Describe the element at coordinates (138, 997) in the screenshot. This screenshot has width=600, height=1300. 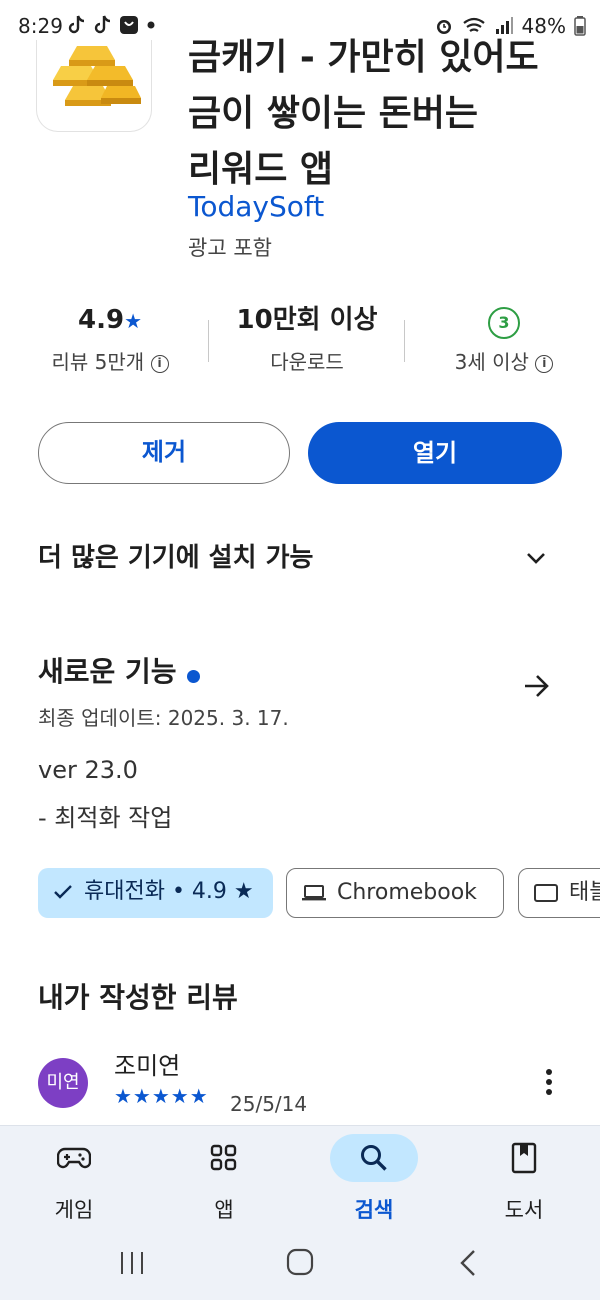
I see `my-review-title: 내가 작성한 리뷰` at that location.